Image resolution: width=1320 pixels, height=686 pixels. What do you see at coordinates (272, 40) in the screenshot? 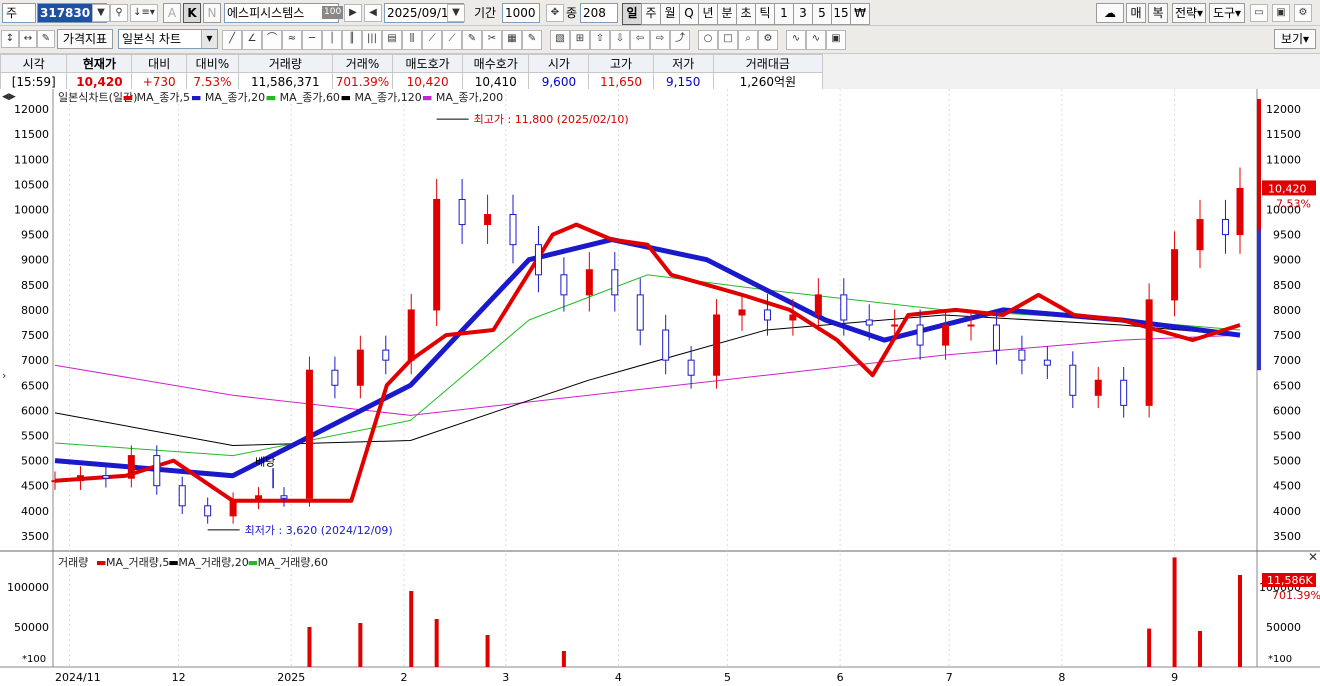
I see `drawing-tool-icon: ⌒` at bounding box center [272, 40].